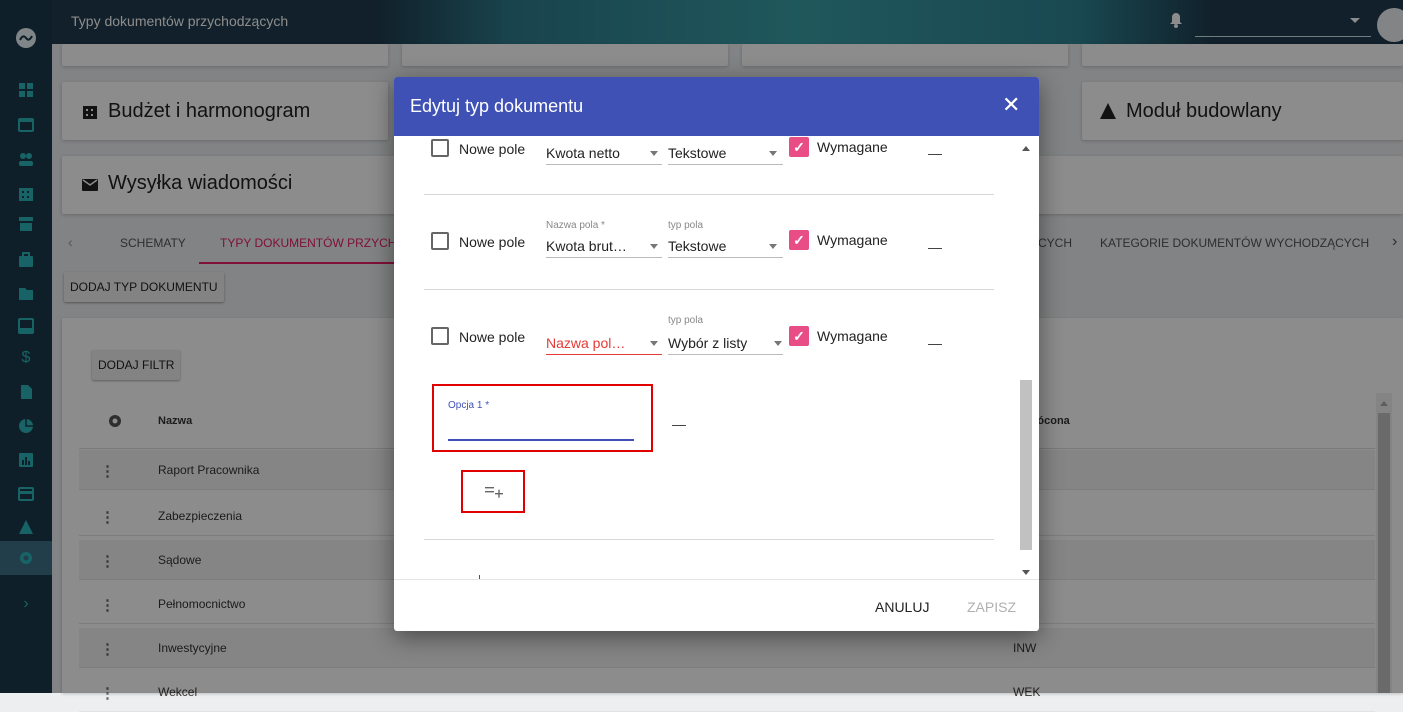 Image resolution: width=1403 pixels, height=712 pixels. Describe the element at coordinates (494, 491) in the screenshot. I see `add-list-icon` at that location.